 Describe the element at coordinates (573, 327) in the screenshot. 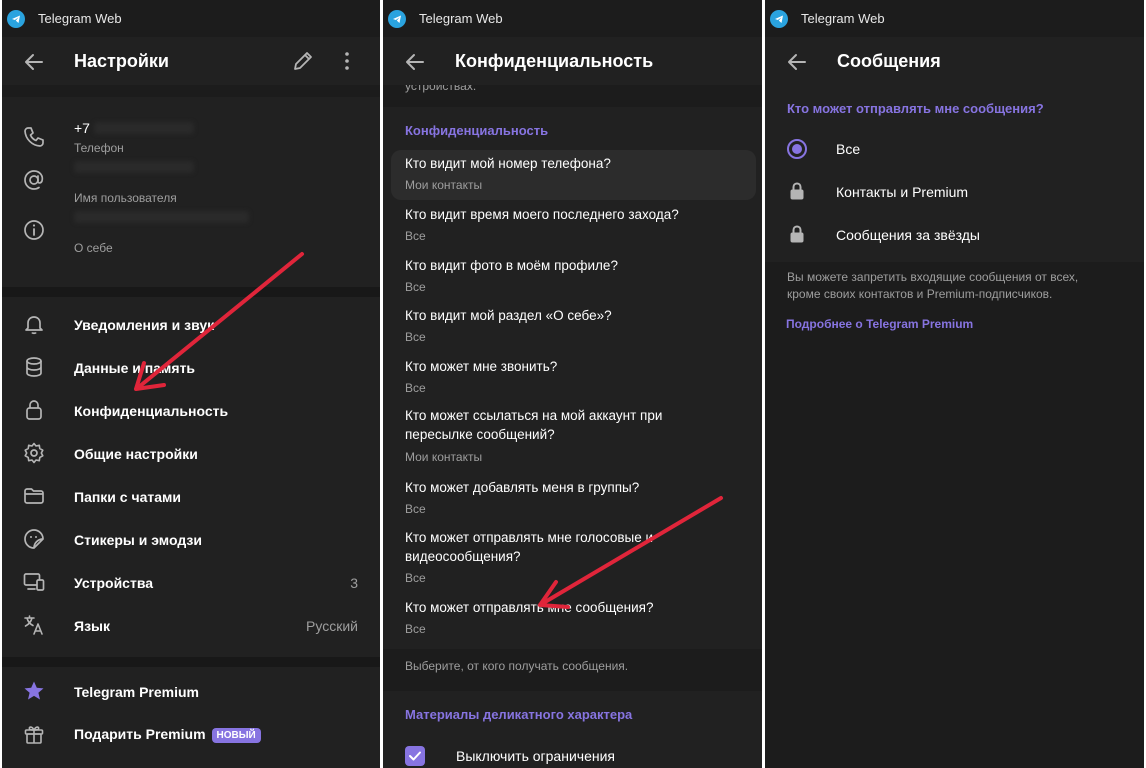

I see `privacy-item-bio: Кто видит мой раздел «О себе»? Все` at that location.